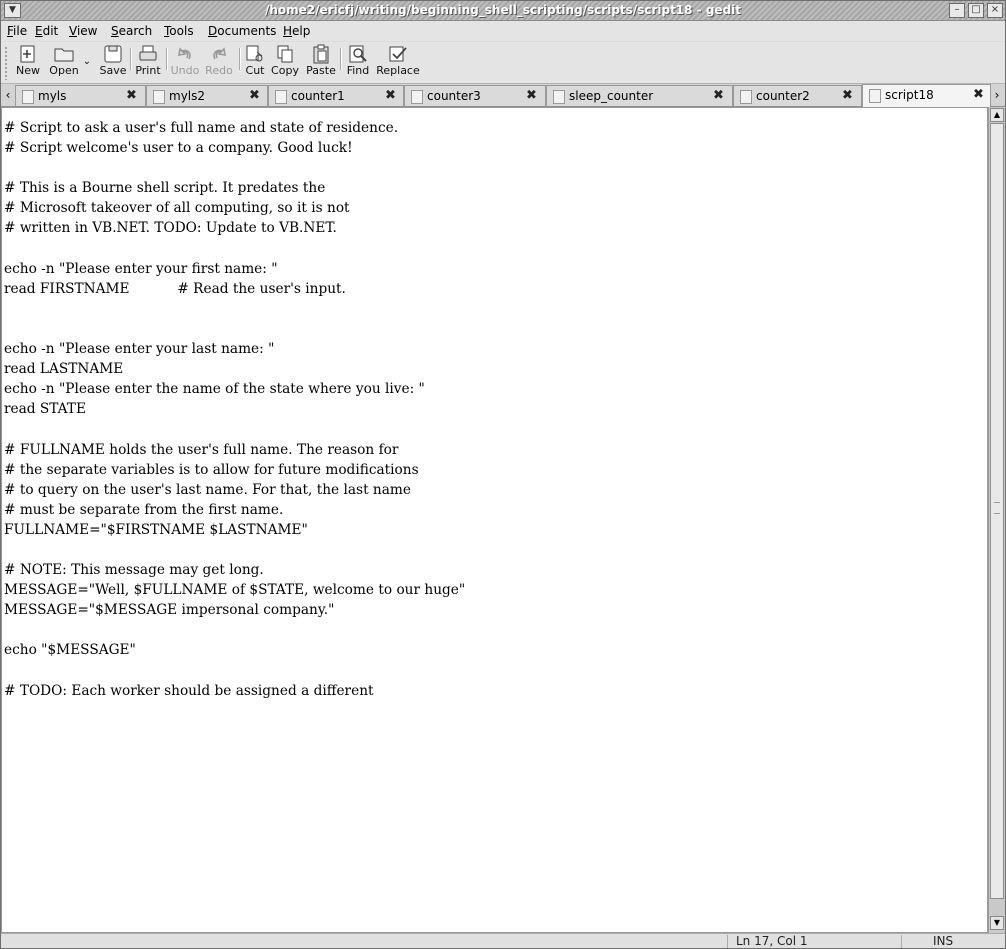 This screenshot has height=949, width=1006. I want to click on menu-edit: Edit, so click(46, 31).